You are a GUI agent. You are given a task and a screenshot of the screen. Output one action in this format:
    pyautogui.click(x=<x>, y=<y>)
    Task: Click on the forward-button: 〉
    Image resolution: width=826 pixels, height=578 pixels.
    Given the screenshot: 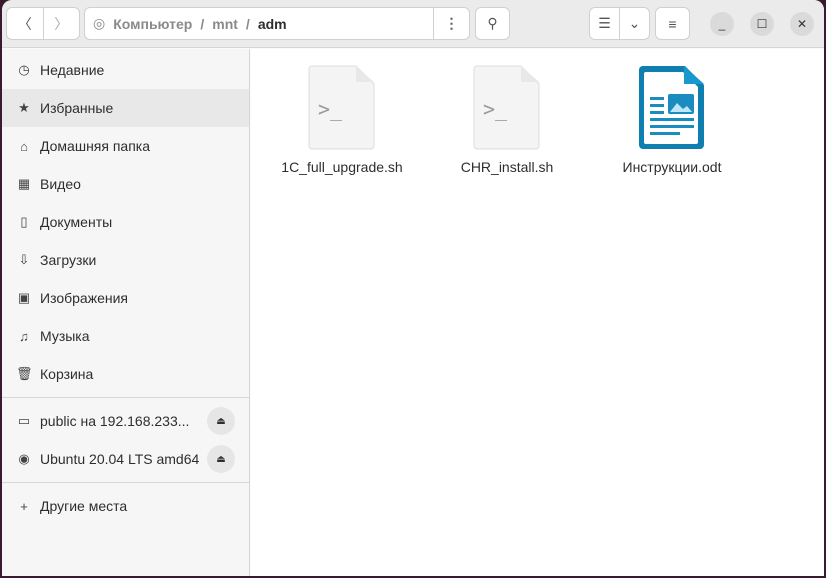 What is the action you would take?
    pyautogui.click(x=62, y=23)
    